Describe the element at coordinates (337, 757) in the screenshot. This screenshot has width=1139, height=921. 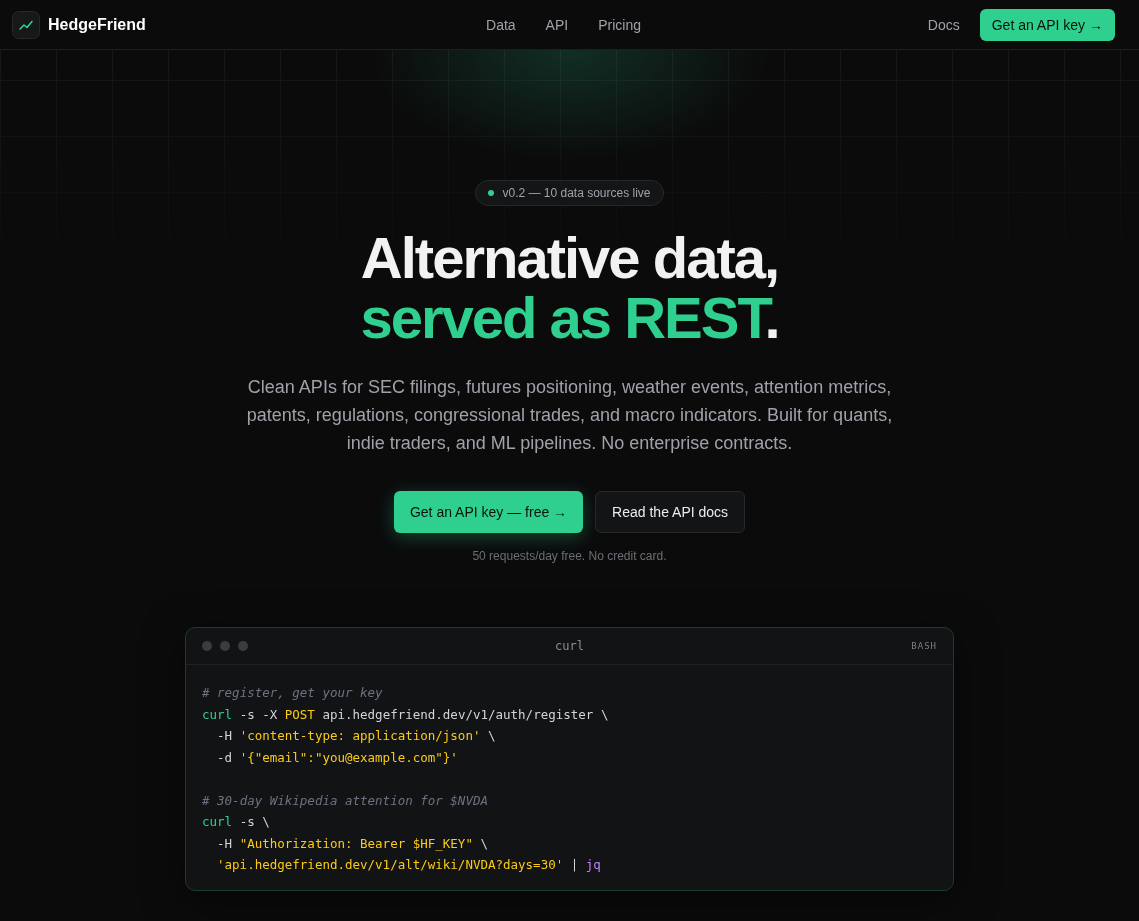
I see `code-line: -d '{"email":"you@example.com"}'` at that location.